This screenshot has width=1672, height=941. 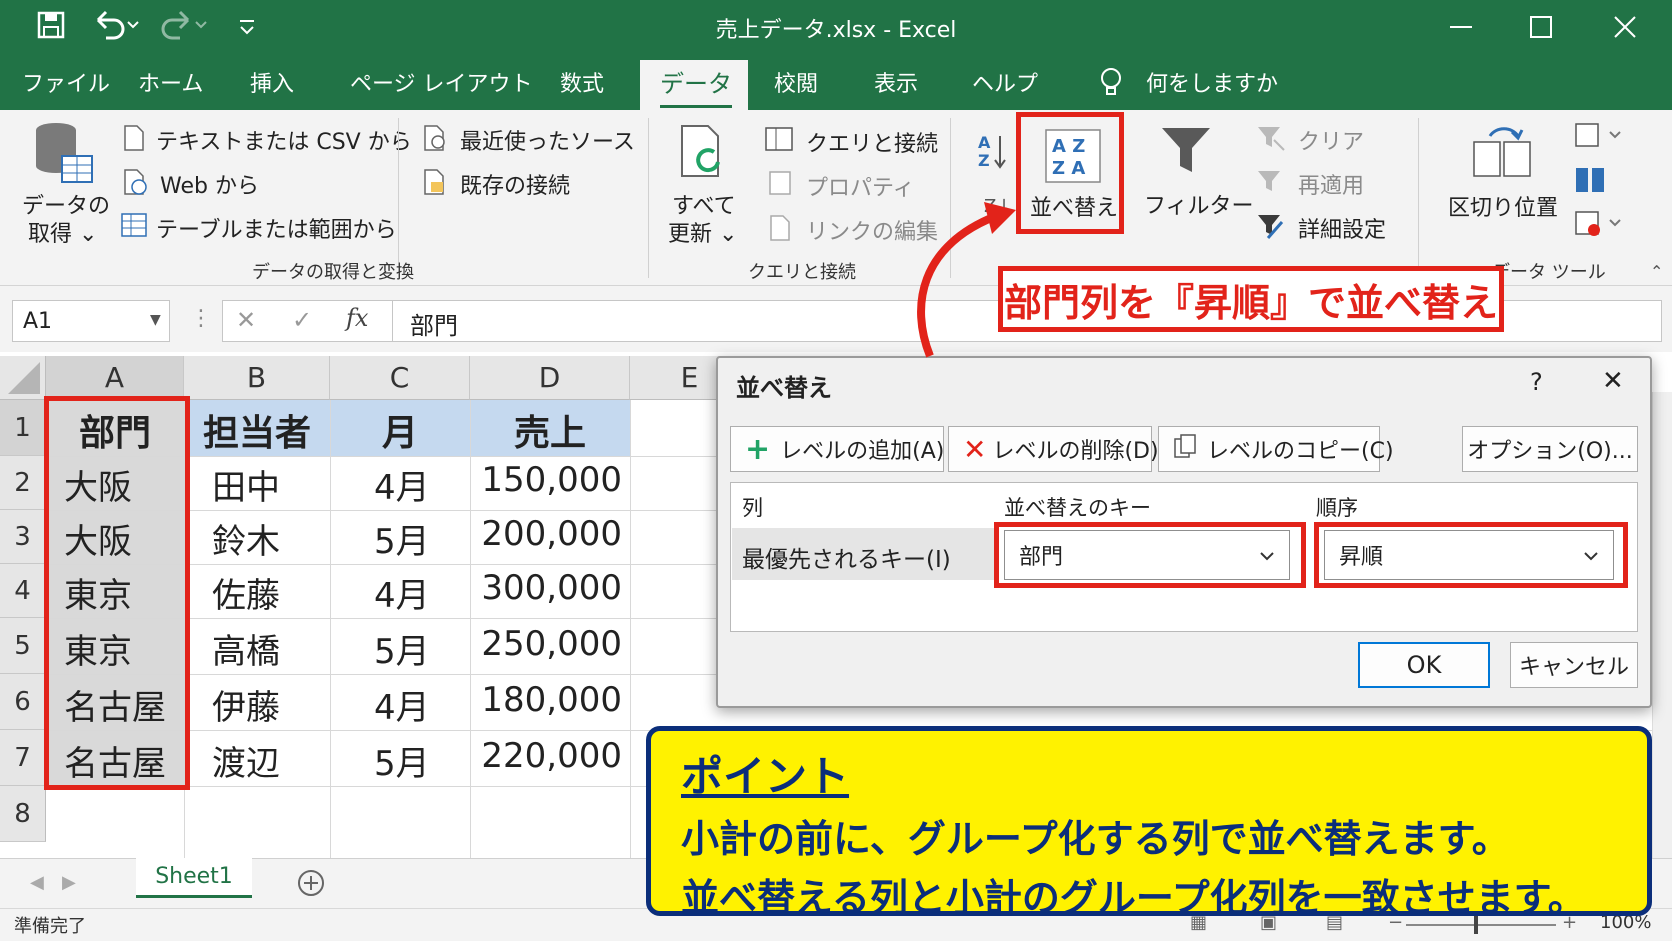 What do you see at coordinates (23, 483) in the screenshot?
I see `row-header-2: 2` at bounding box center [23, 483].